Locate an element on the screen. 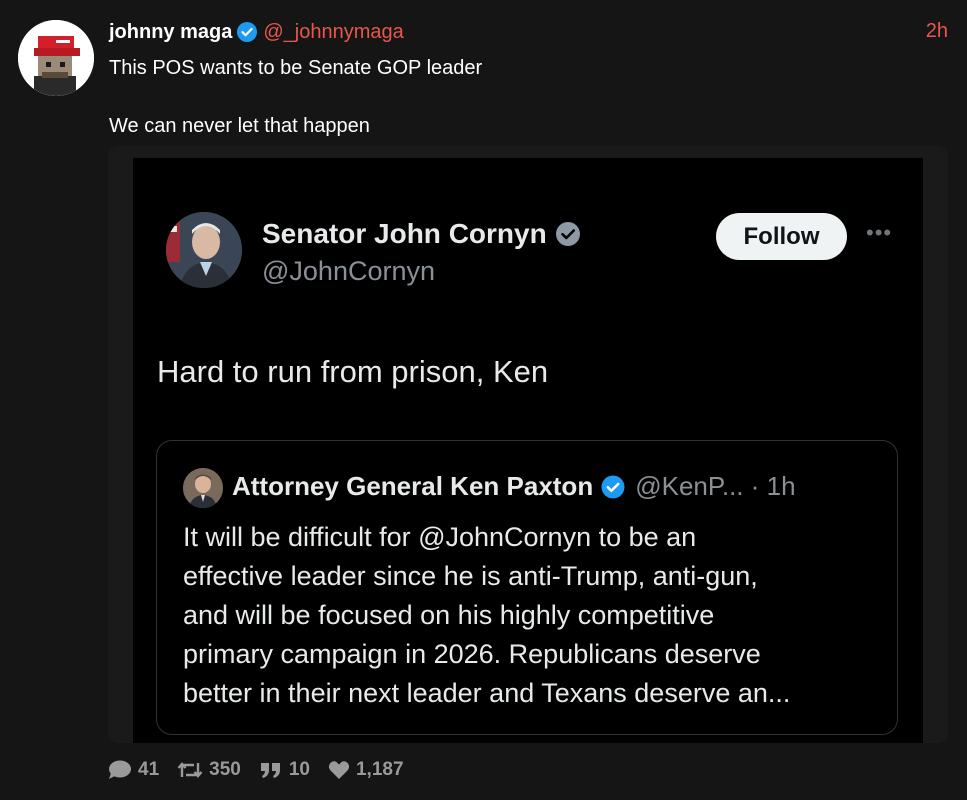 The image size is (967, 800). cornyn-handle: @JohnCornyn is located at coordinates (348, 271).